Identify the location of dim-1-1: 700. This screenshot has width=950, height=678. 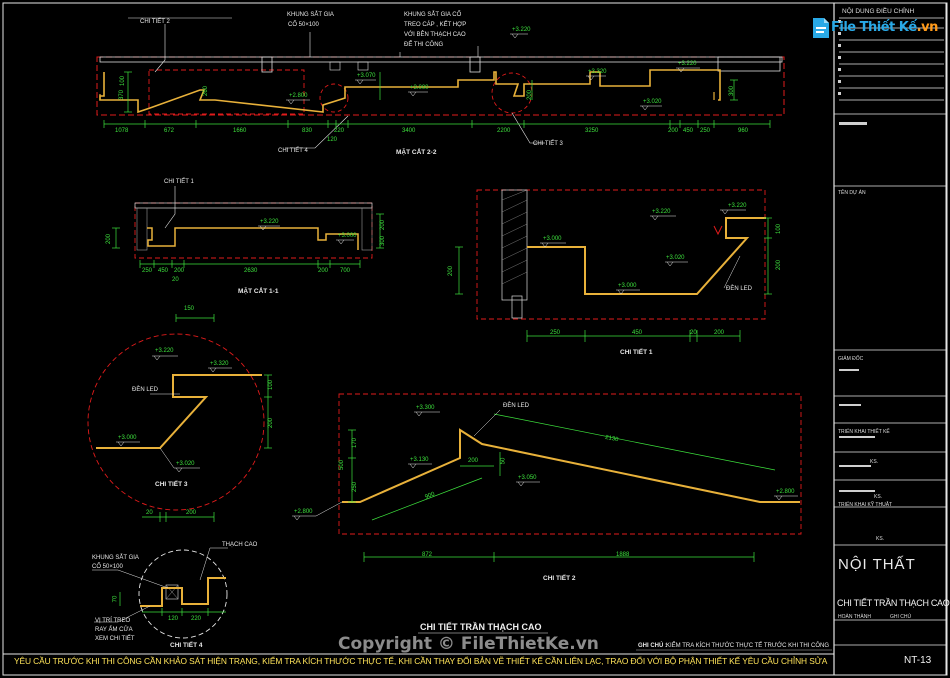
(345, 271).